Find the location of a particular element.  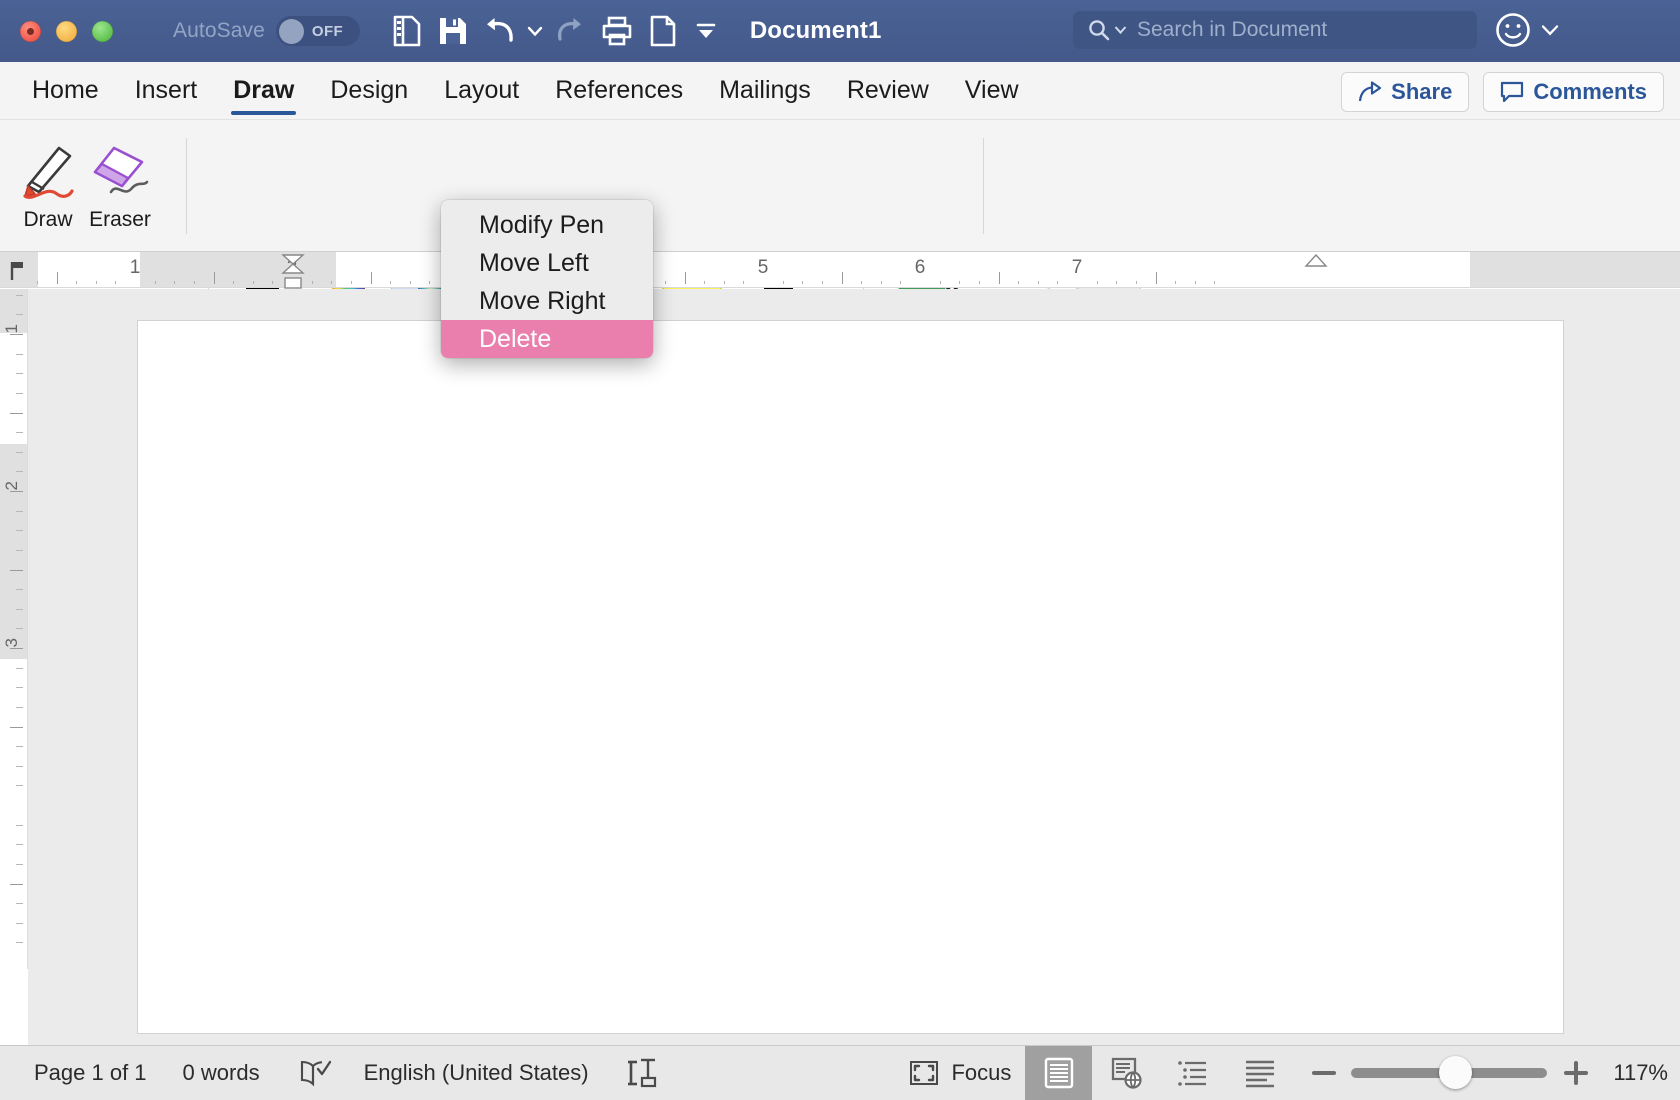

overflow-caret-icon is located at coordinates (706, 31).